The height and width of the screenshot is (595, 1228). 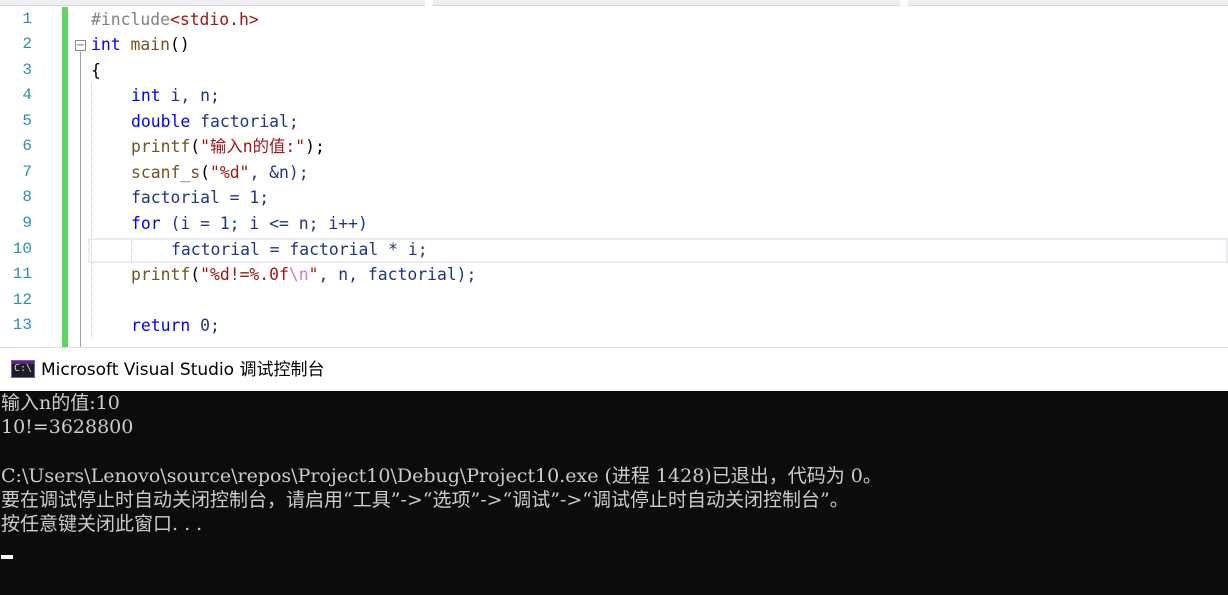 What do you see at coordinates (214, 19) in the screenshot?
I see `header-name: <stdio.h>` at bounding box center [214, 19].